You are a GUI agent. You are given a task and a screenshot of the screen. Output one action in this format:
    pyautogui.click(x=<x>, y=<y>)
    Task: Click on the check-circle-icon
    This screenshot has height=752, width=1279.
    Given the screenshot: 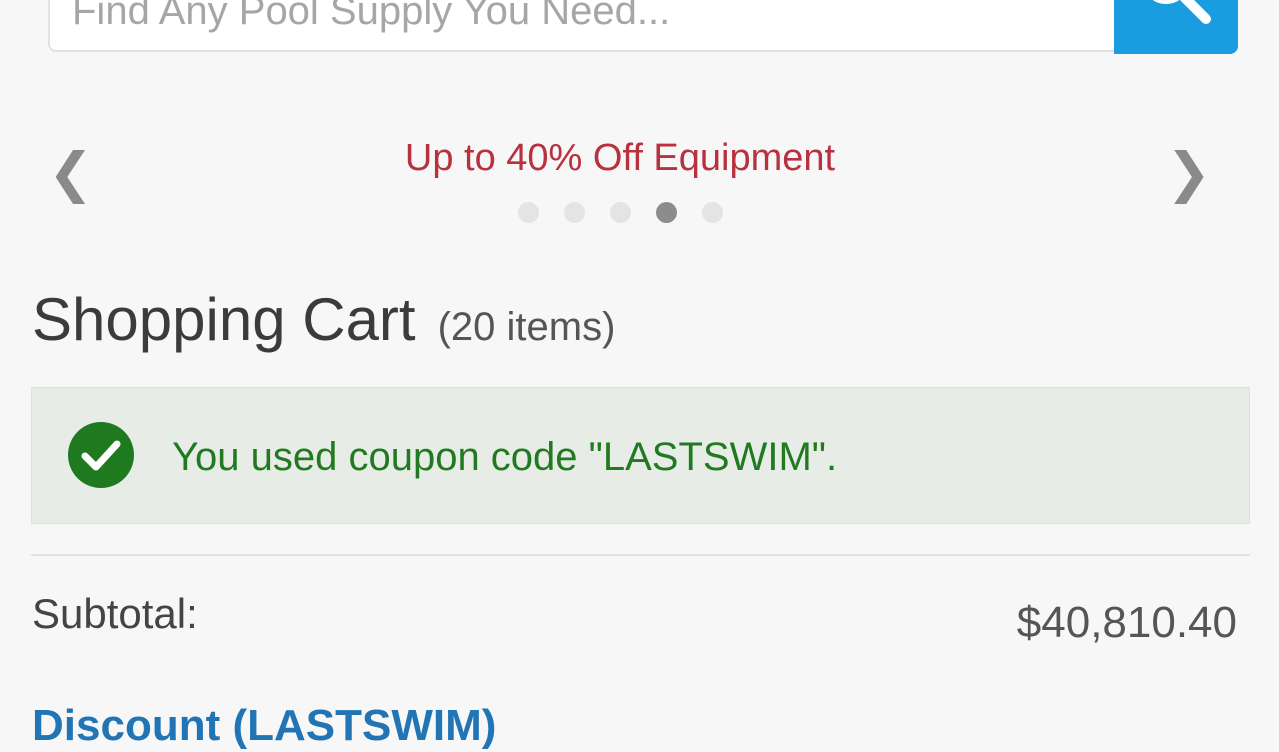 What is the action you would take?
    pyautogui.click(x=101, y=455)
    